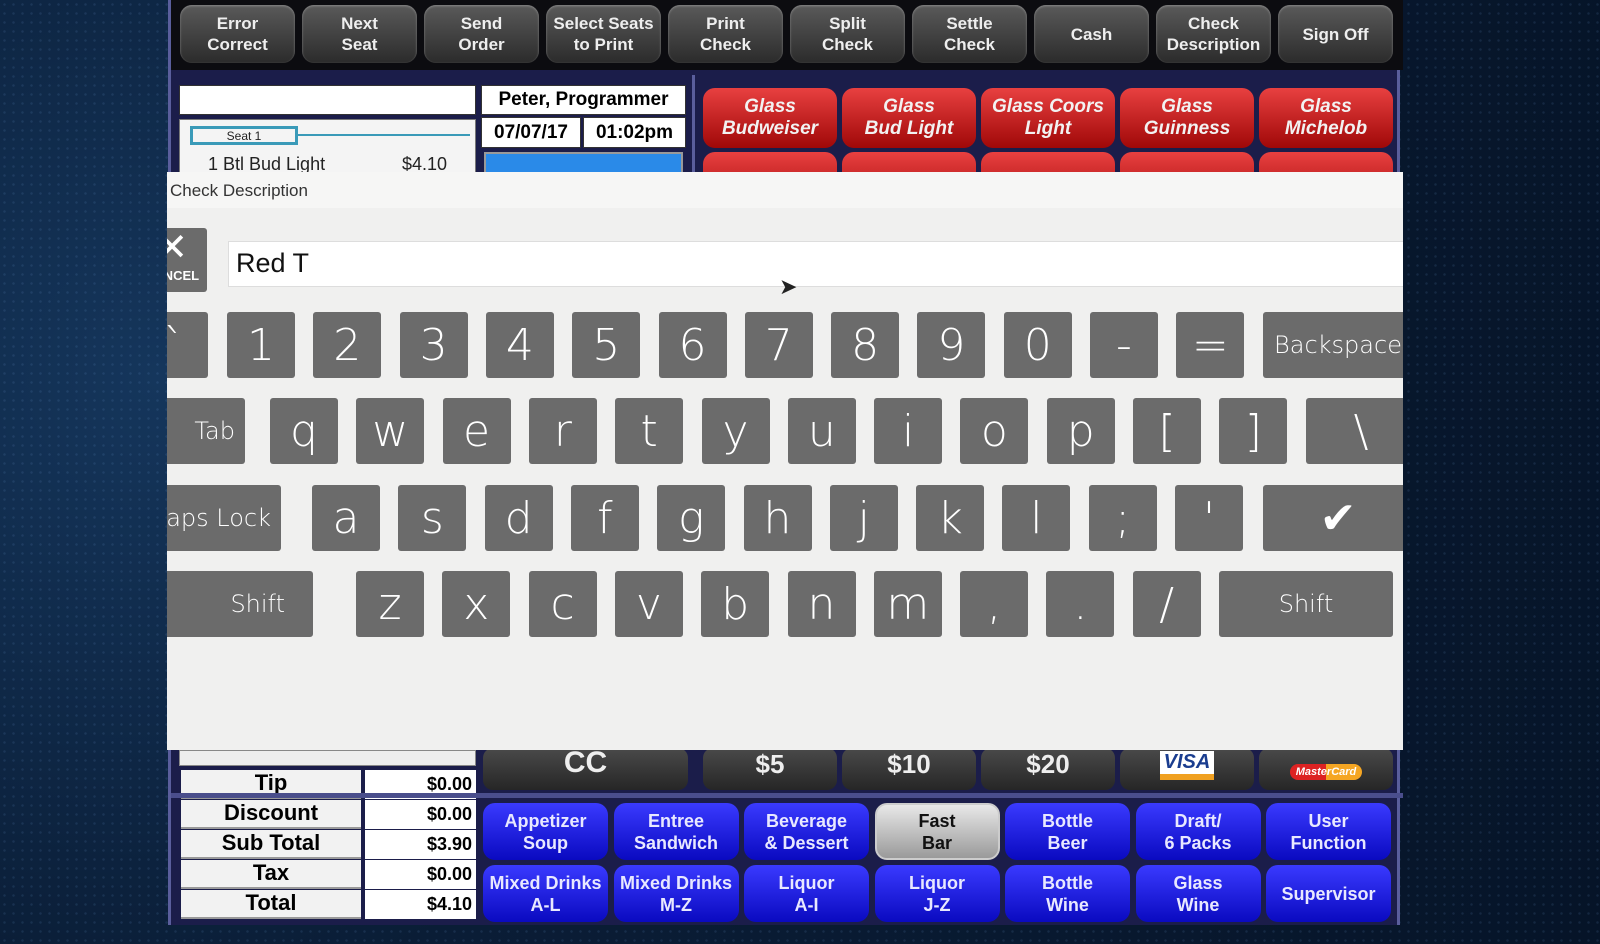  What do you see at coordinates (177, 248) in the screenshot?
I see `close-icon: ✕` at bounding box center [177, 248].